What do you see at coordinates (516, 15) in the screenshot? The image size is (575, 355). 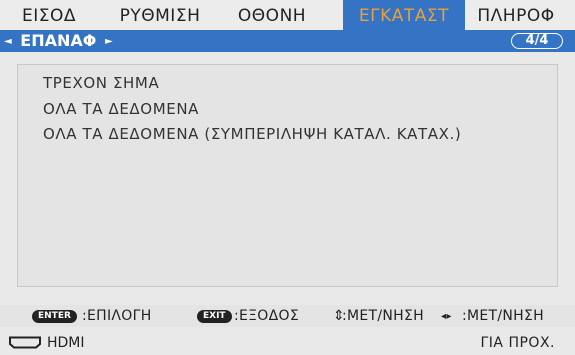 I see `tab-info: ΠΛΗΡΟΦ` at bounding box center [516, 15].